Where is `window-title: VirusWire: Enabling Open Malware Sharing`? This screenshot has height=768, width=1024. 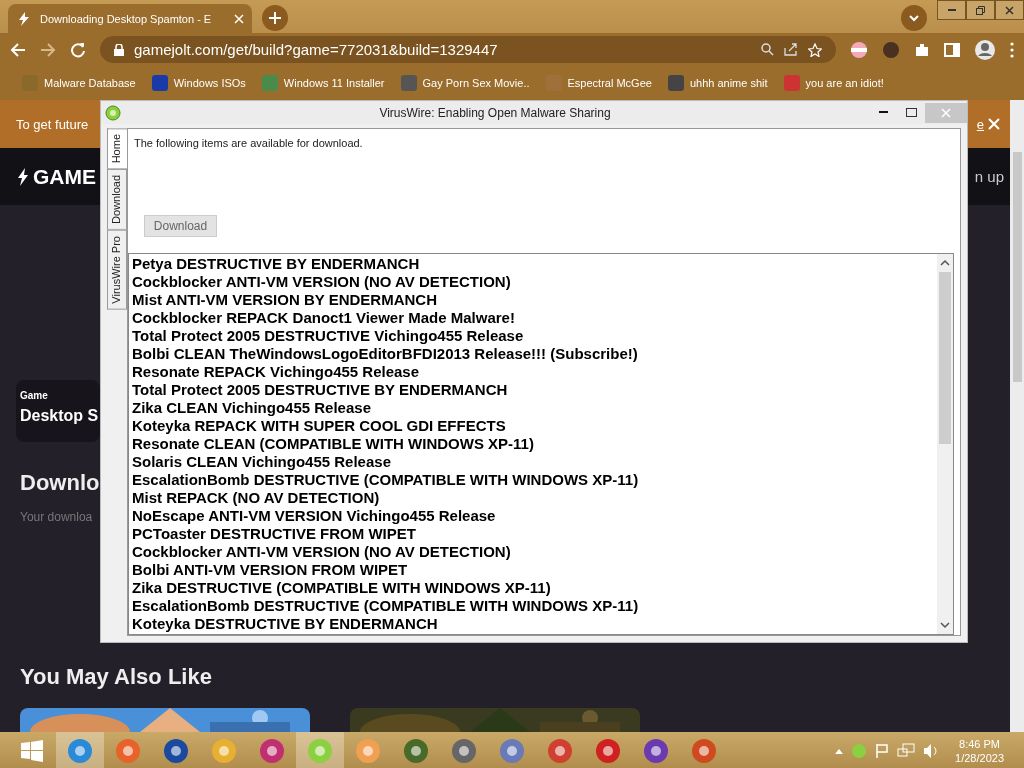
window-title: VirusWire: Enabling Open Malware Sharing is located at coordinates (495, 112).